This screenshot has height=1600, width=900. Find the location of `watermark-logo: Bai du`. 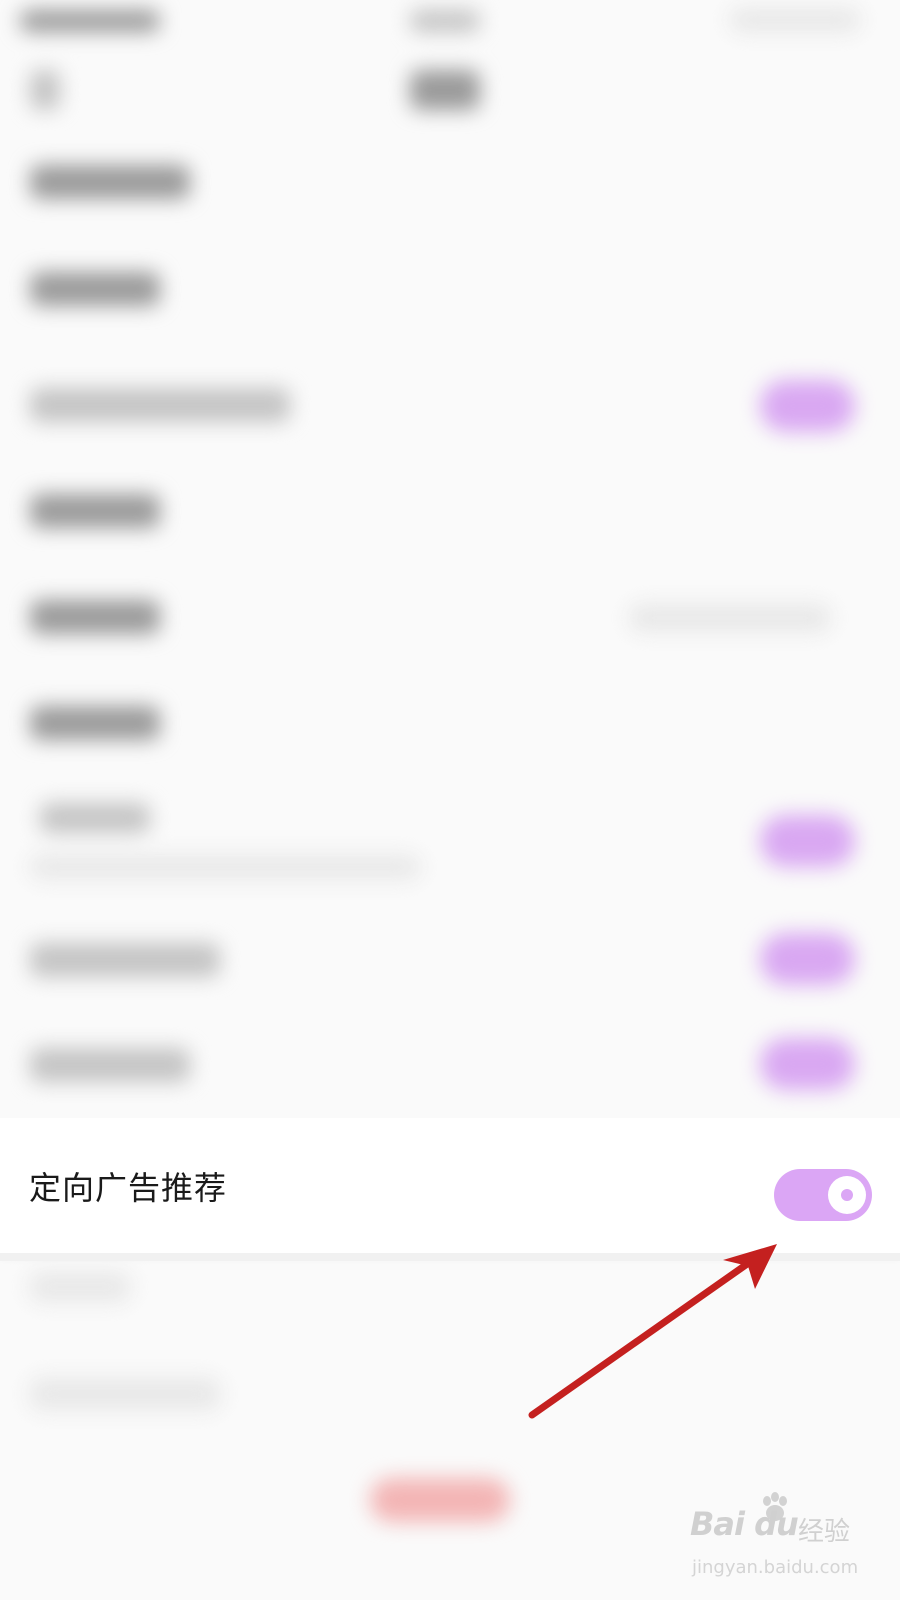

watermark-logo: Bai du is located at coordinates (744, 1524).